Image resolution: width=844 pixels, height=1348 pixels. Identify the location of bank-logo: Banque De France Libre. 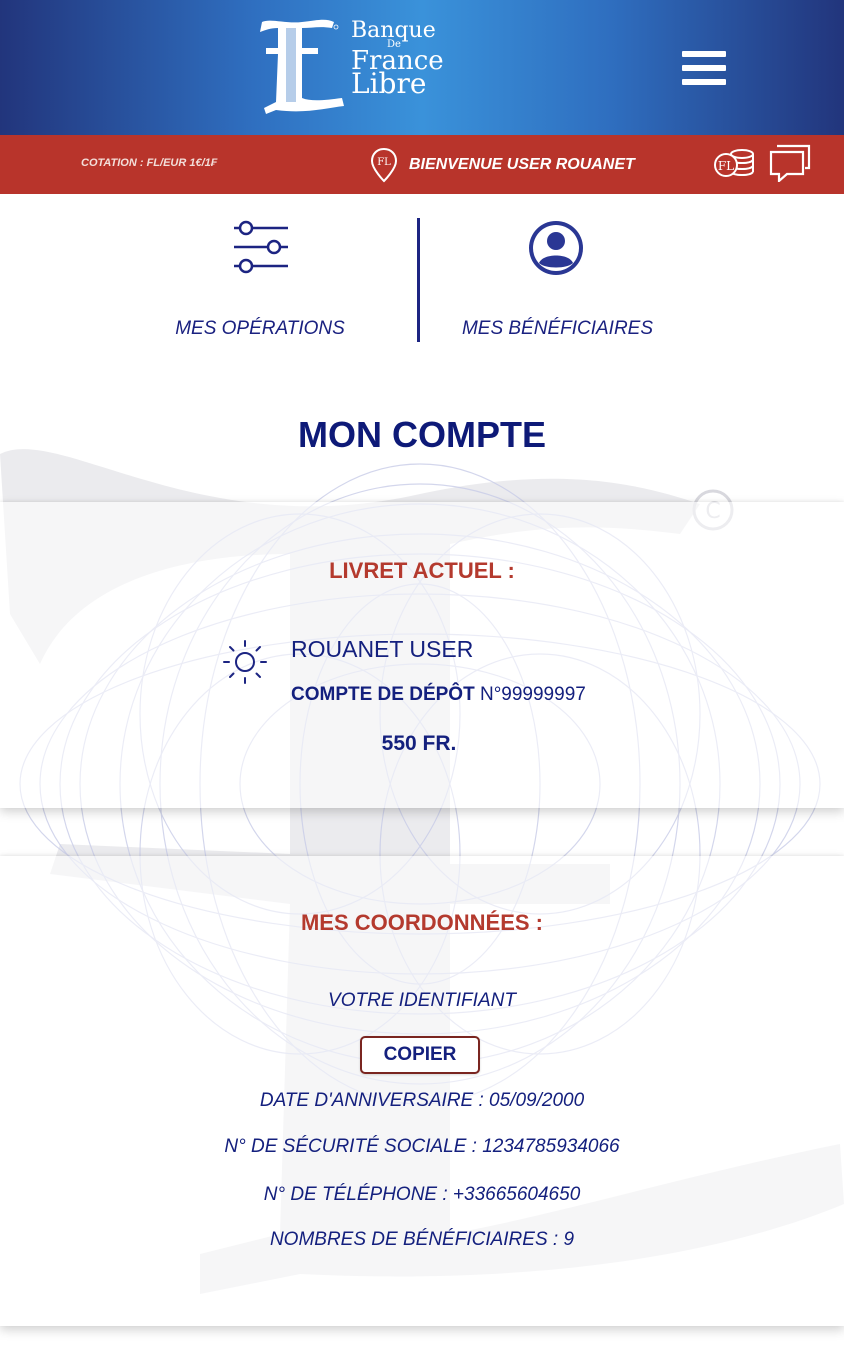
(356, 66).